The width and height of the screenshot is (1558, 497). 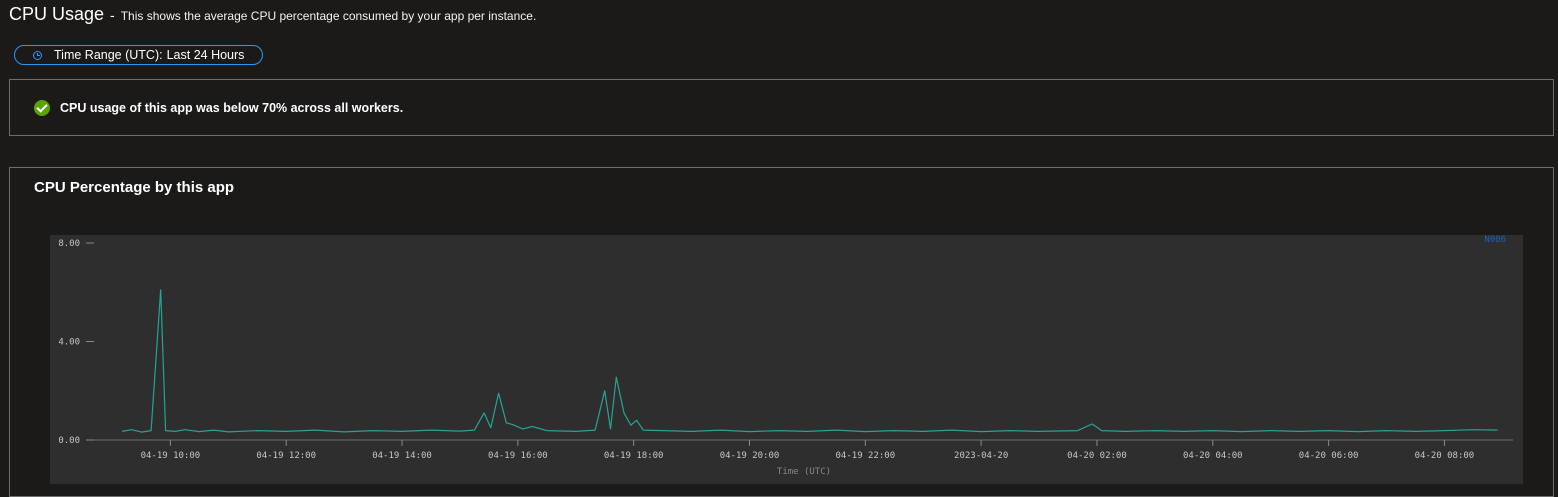 I want to click on x-tick-label: 04-19 10:00, so click(x=171, y=456).